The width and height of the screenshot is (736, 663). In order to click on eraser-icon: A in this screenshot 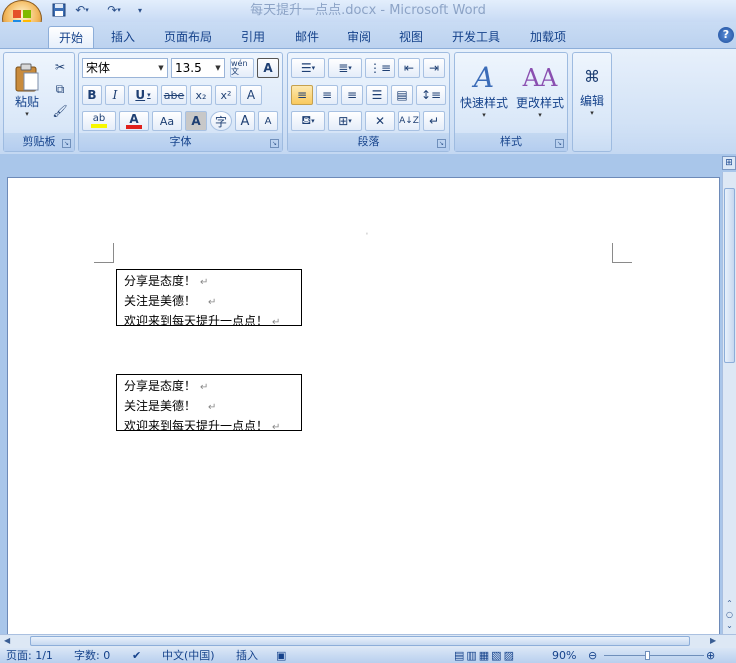, I will do `click(251, 95)`.